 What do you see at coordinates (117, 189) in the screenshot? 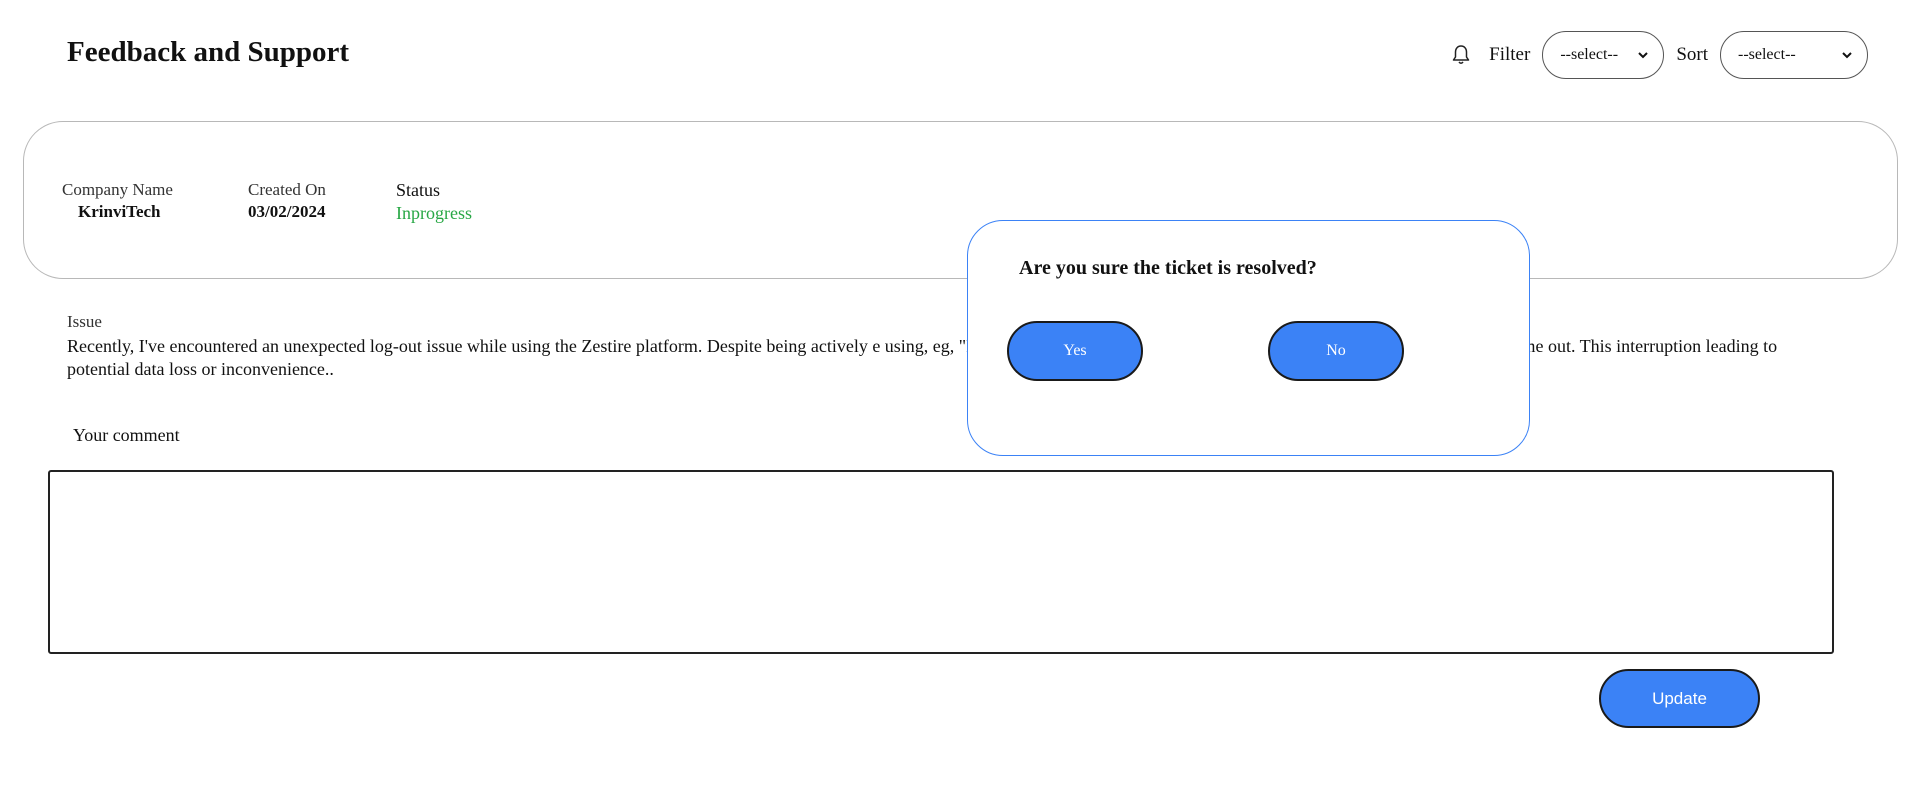
I see `company-name-label: Company Name` at bounding box center [117, 189].